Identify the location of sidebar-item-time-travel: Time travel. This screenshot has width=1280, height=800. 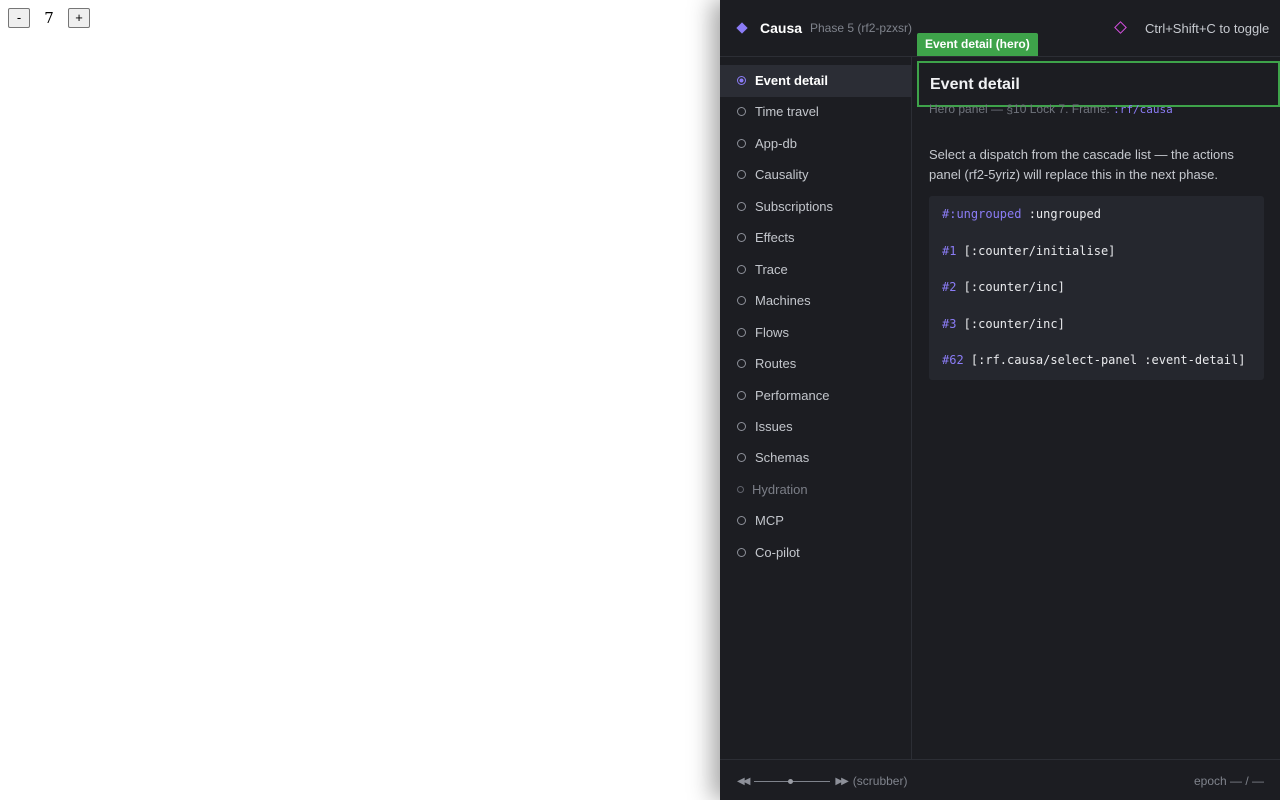
(815, 112).